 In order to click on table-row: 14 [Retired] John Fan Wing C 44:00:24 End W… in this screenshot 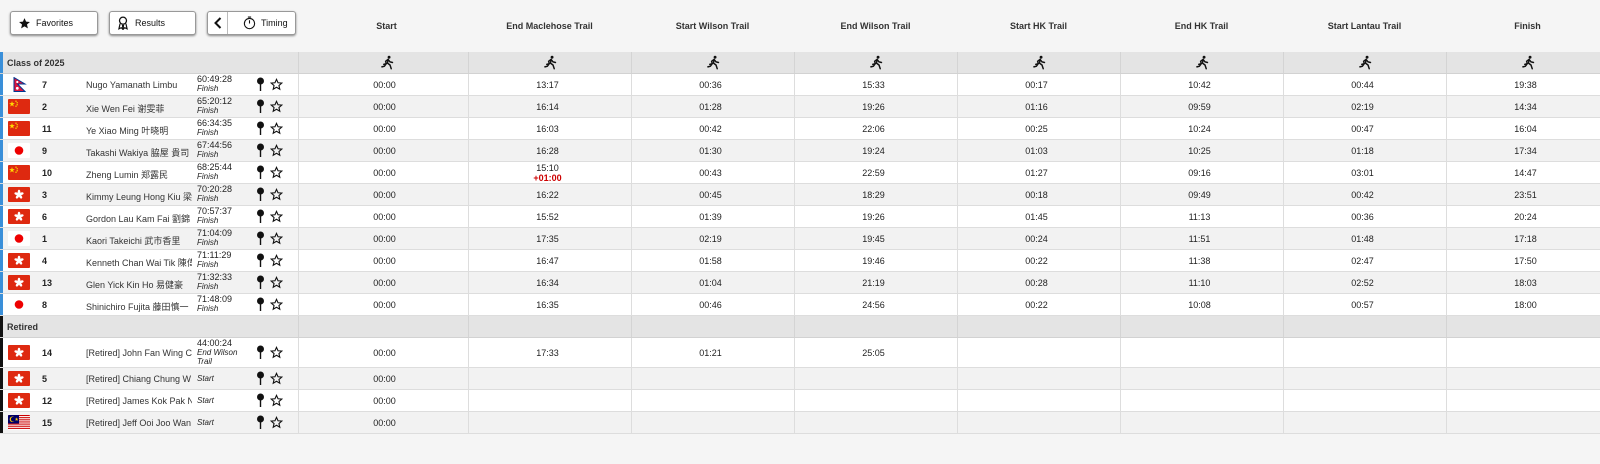, I will do `click(800, 353)`.